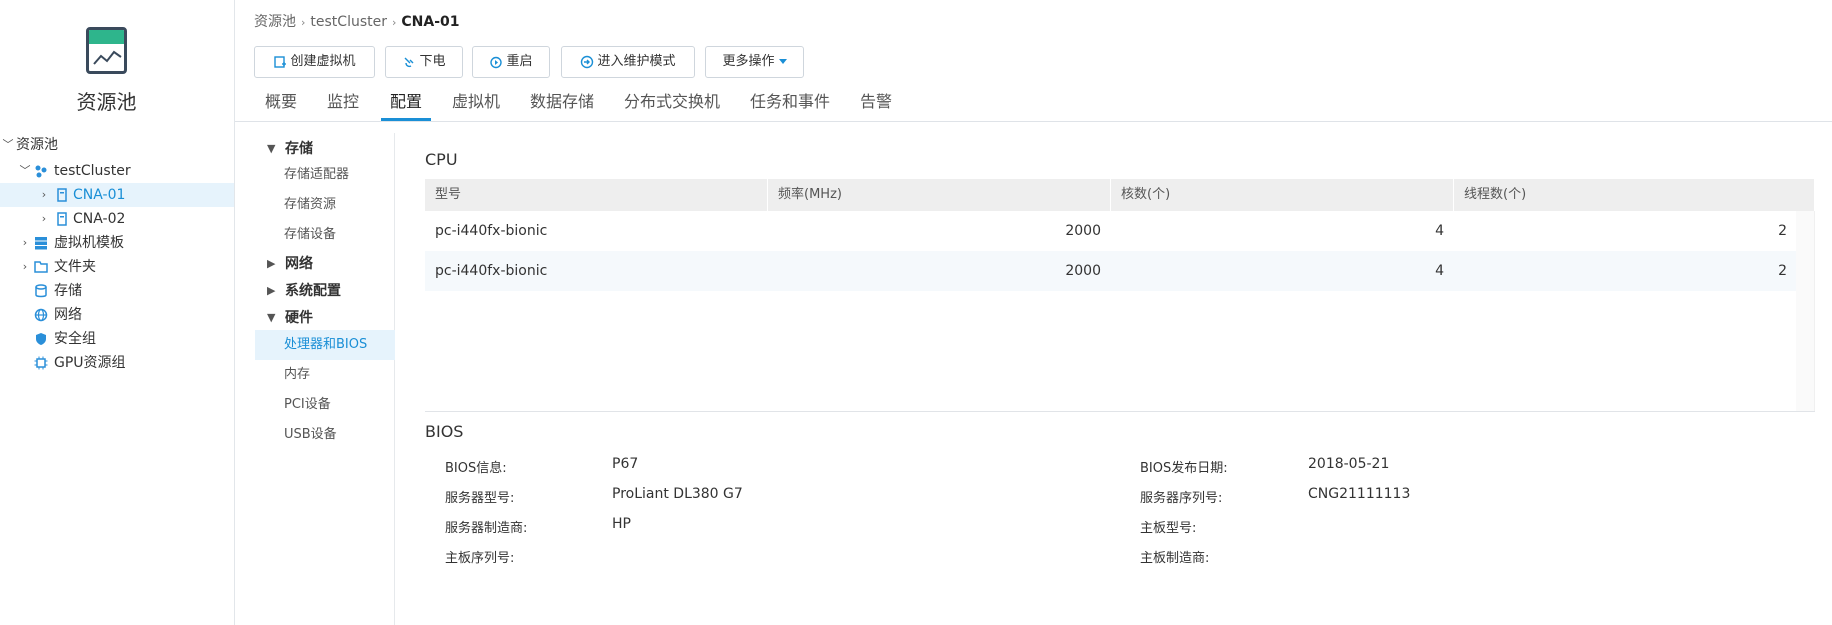  I want to click on create-vm-button: 创建虚拟机, so click(314, 62).